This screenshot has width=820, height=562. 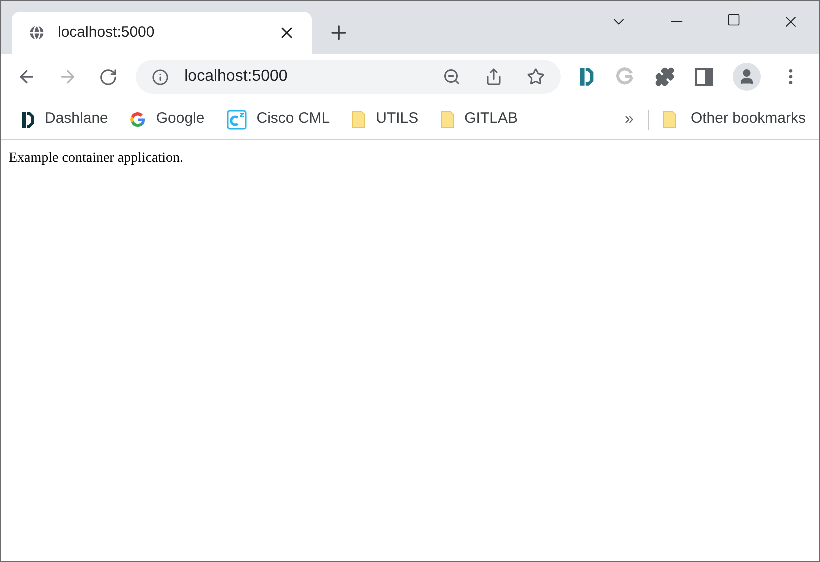 What do you see at coordinates (536, 77) in the screenshot?
I see `star-icon` at bounding box center [536, 77].